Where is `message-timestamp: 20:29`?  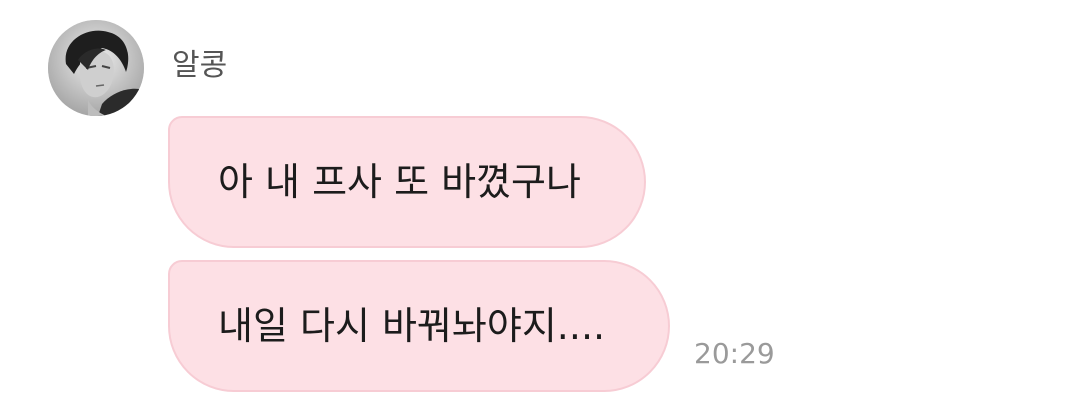
message-timestamp: 20:29 is located at coordinates (734, 353).